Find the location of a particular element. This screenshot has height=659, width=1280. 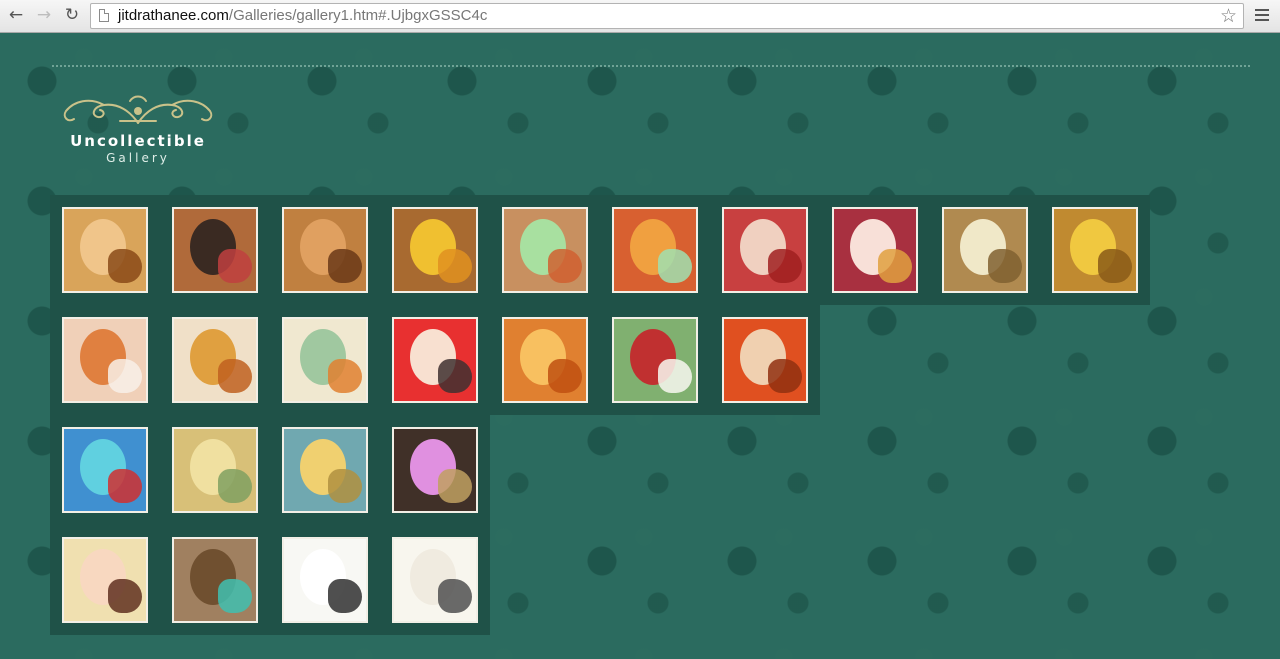

thumb-yellow-leaf is located at coordinates (435, 250).